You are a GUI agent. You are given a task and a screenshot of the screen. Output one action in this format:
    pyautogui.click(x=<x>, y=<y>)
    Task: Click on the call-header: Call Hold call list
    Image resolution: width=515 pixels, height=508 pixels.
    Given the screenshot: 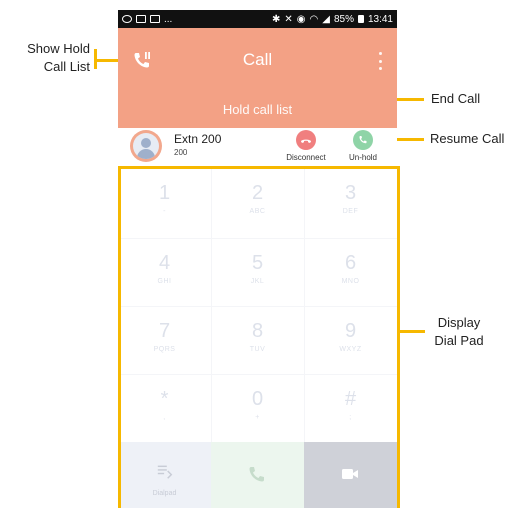 What is the action you would take?
    pyautogui.click(x=257, y=78)
    